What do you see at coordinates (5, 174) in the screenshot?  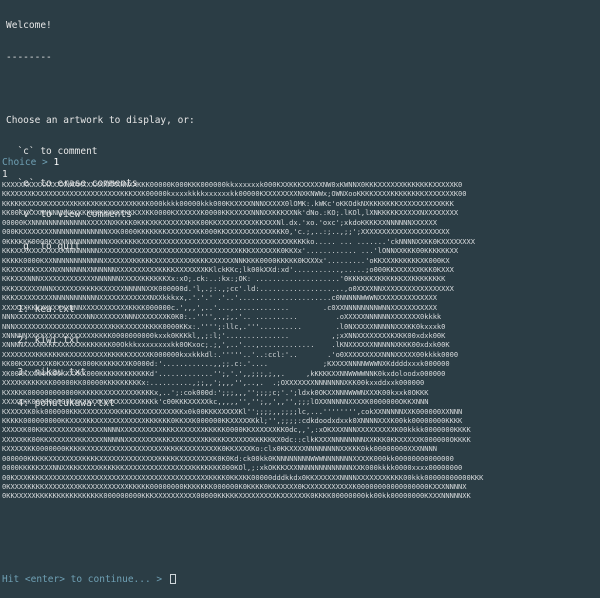 I see `choice-echo: 1` at bounding box center [5, 174].